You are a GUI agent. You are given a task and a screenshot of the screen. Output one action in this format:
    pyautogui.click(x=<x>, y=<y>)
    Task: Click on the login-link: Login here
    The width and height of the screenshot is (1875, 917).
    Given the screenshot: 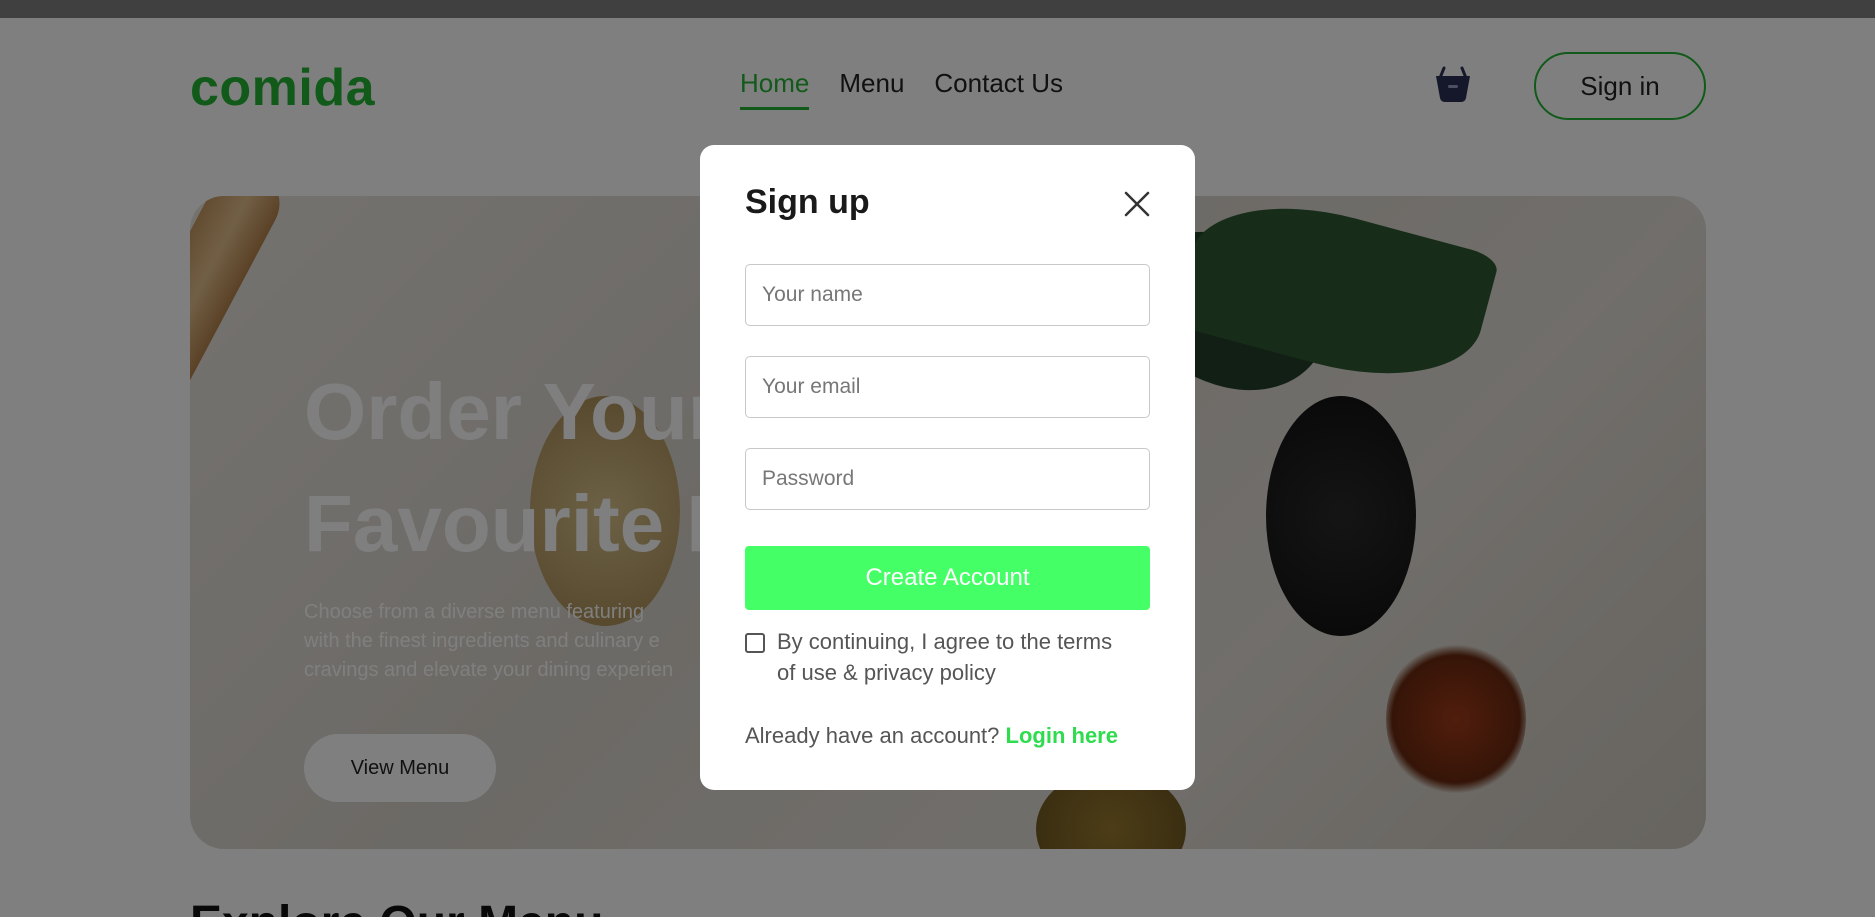 What is the action you would take?
    pyautogui.click(x=1062, y=735)
    